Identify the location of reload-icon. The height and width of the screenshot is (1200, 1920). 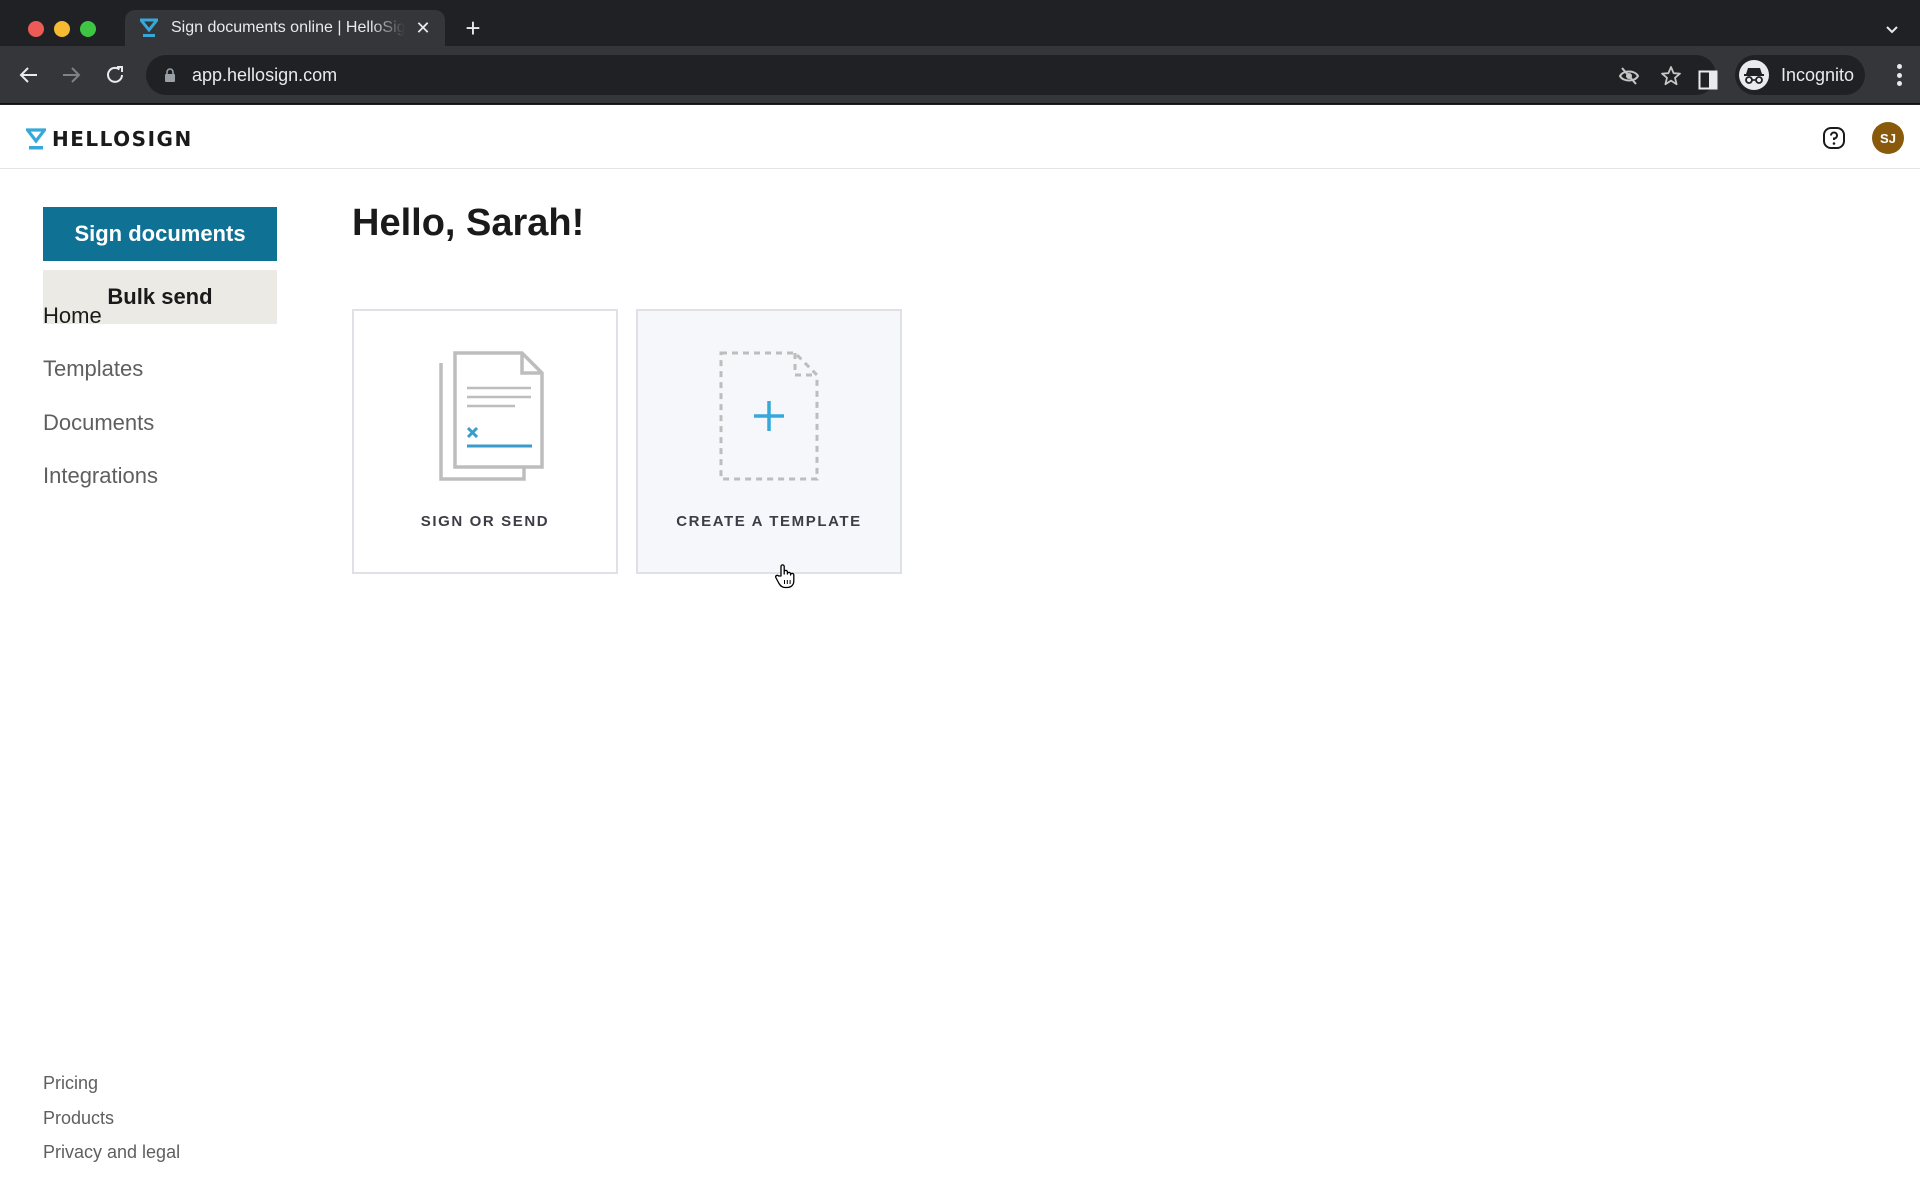
(115, 75).